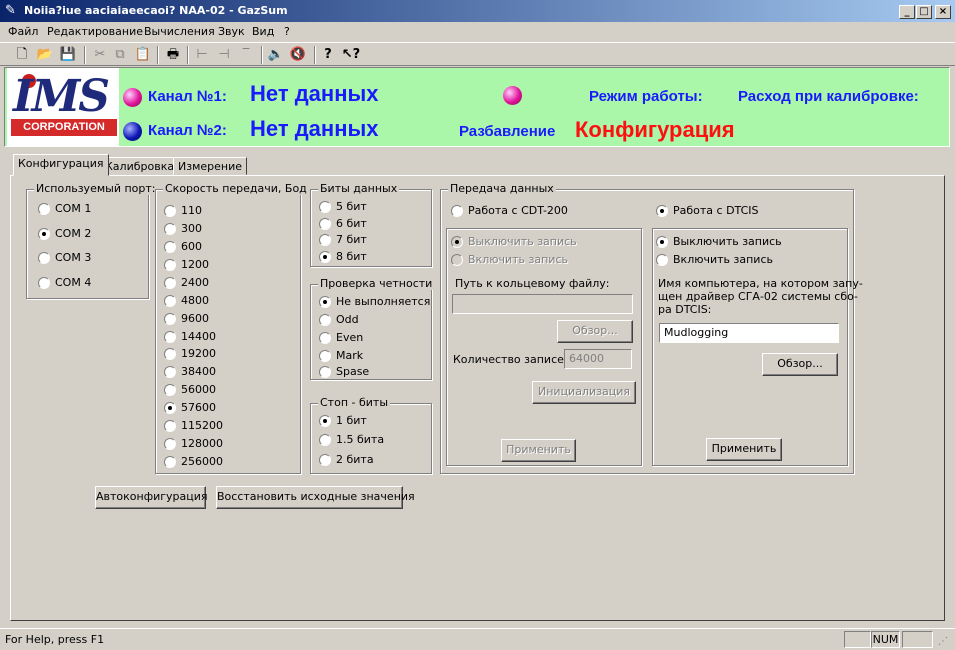 This screenshot has width=955, height=650. What do you see at coordinates (210, 166) in the screenshot?
I see `tab-measurement: Измерение` at bounding box center [210, 166].